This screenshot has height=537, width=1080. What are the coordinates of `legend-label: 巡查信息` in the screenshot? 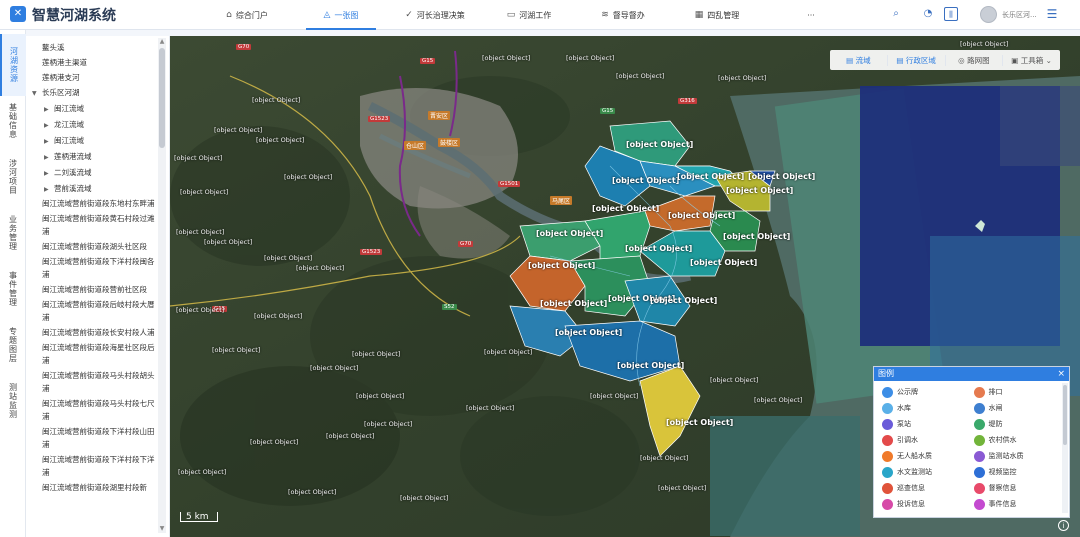 It's located at (911, 488).